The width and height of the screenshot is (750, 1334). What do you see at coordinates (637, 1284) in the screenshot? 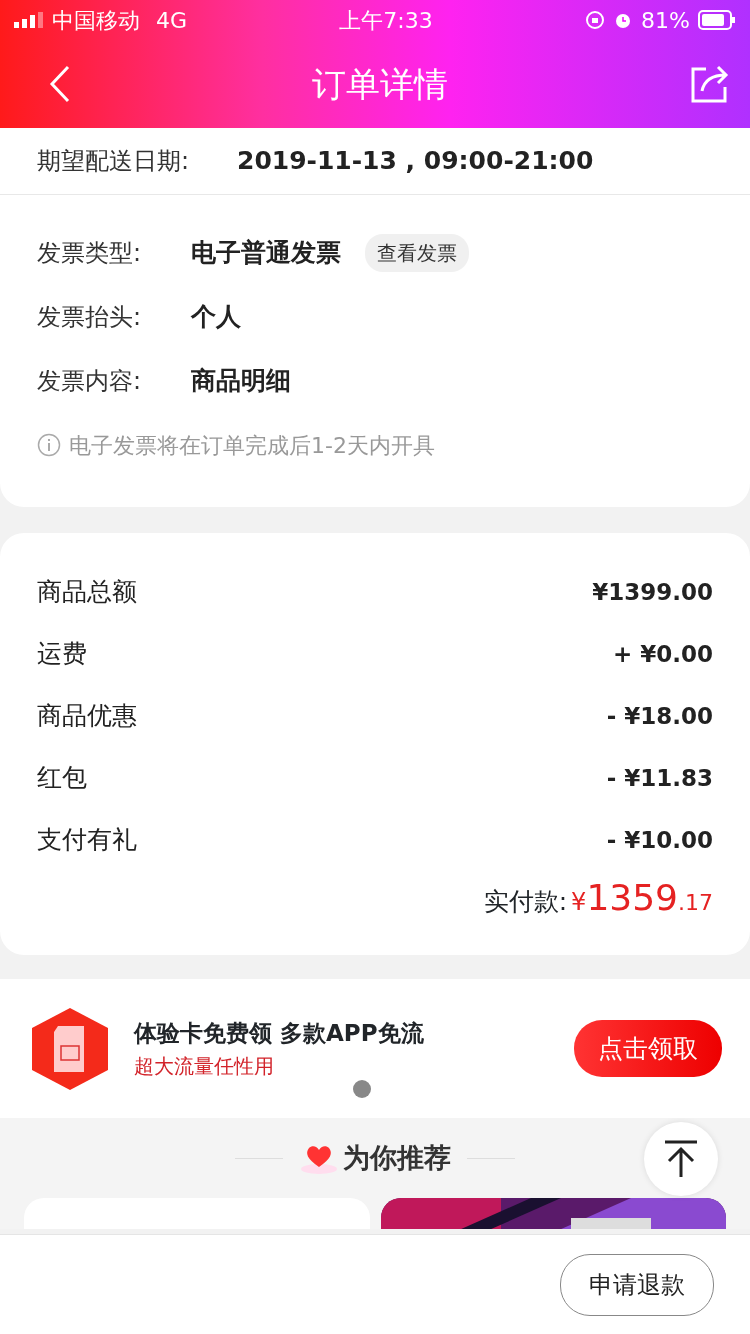
I see `refund-button: 申请退款` at bounding box center [637, 1284].